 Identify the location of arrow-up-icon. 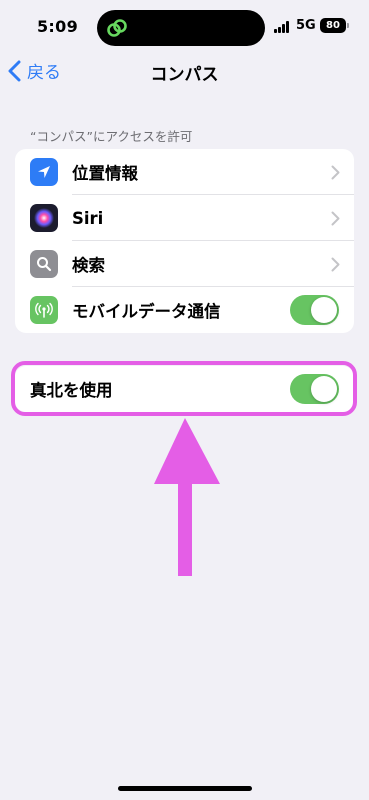
(187, 497).